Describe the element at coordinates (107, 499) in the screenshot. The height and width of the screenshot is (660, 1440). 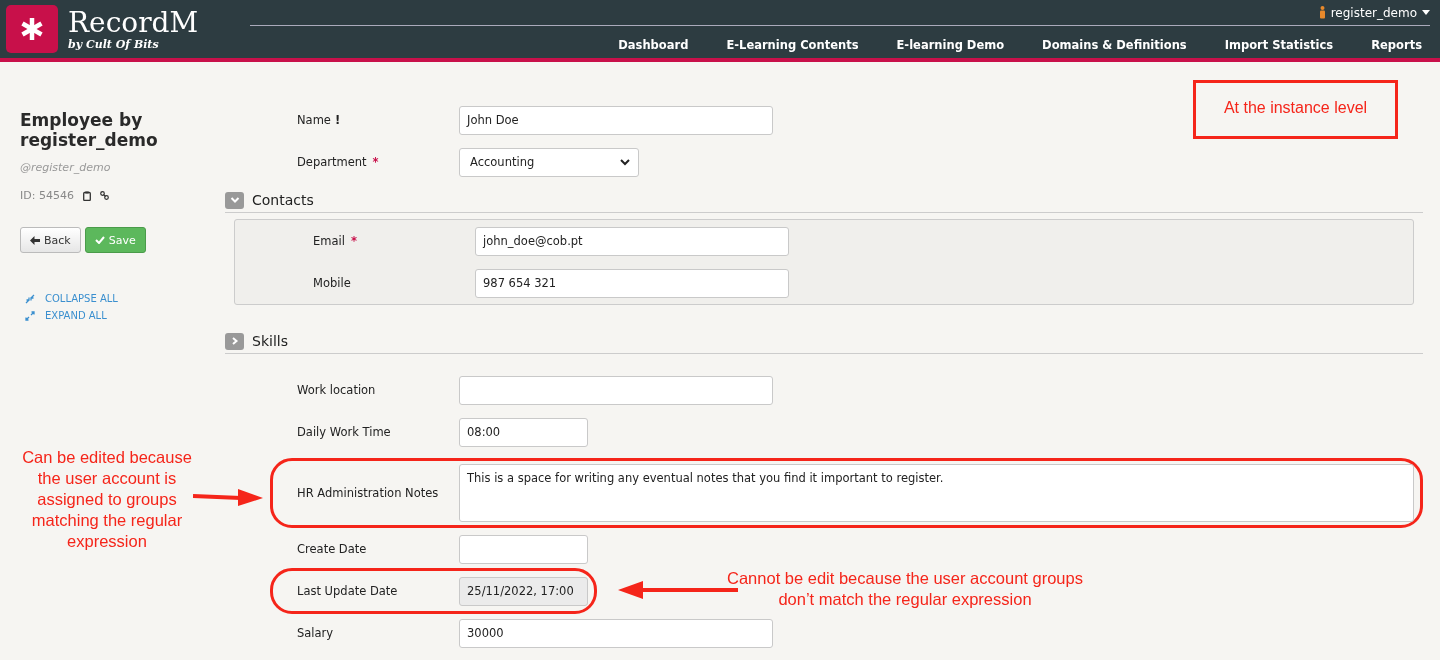
I see `annotation-text: Can be edited because the user account is assigned to groups matching the regular expression` at that location.